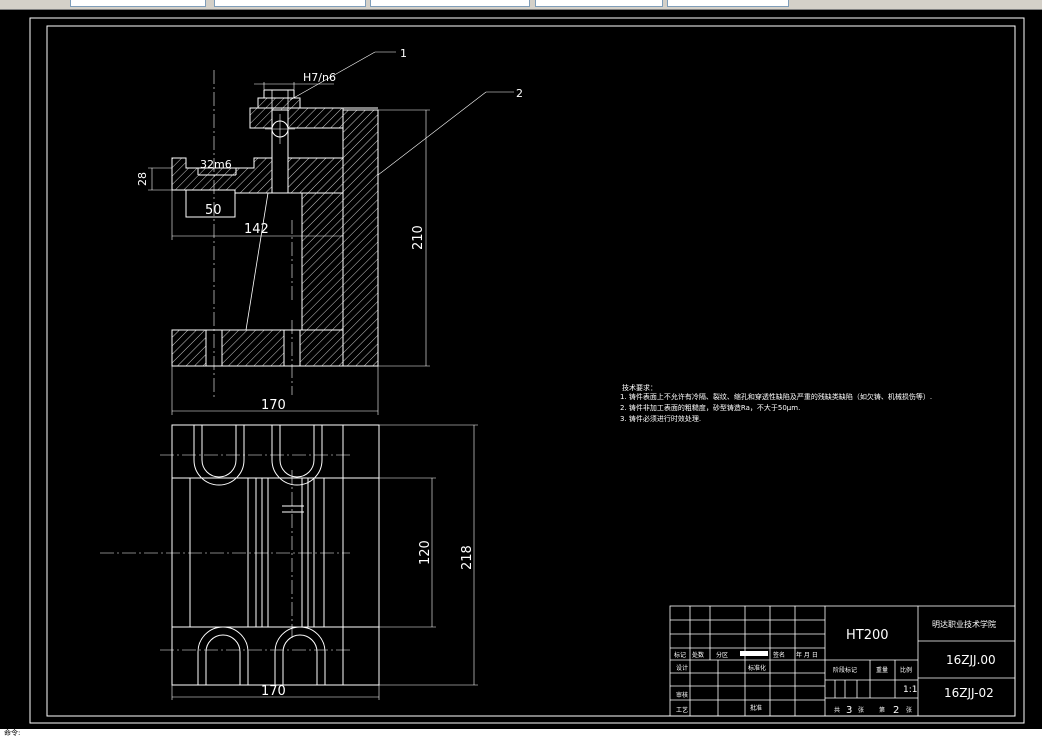 The image size is (1042, 737). Describe the element at coordinates (971, 660) in the screenshot. I see `tb-drawing-no: 16ZJJ.00` at that location.